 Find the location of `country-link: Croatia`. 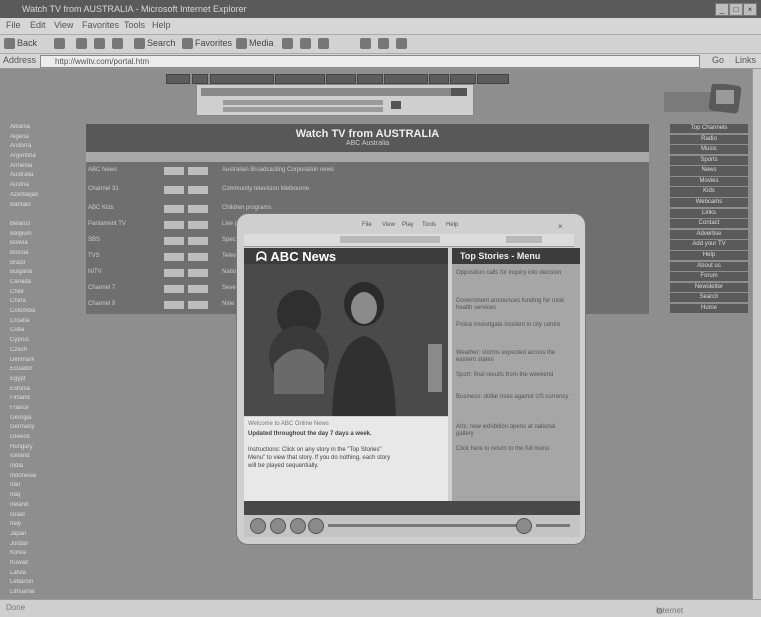

country-link: Croatia is located at coordinates (45, 323).